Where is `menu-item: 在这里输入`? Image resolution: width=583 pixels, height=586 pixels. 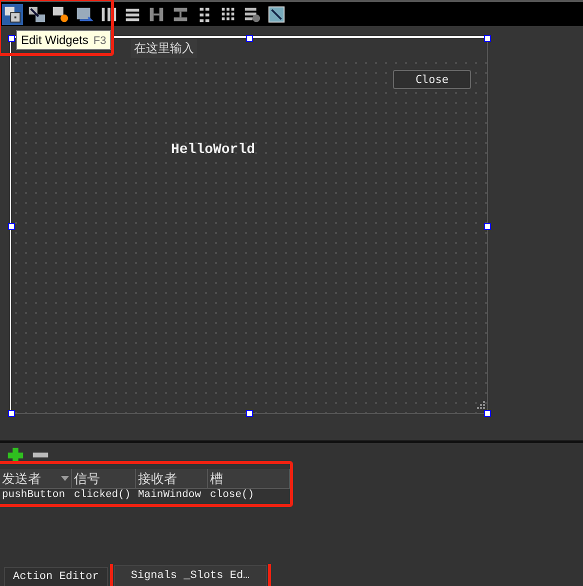 menu-item: 在这里输入 is located at coordinates (164, 48).